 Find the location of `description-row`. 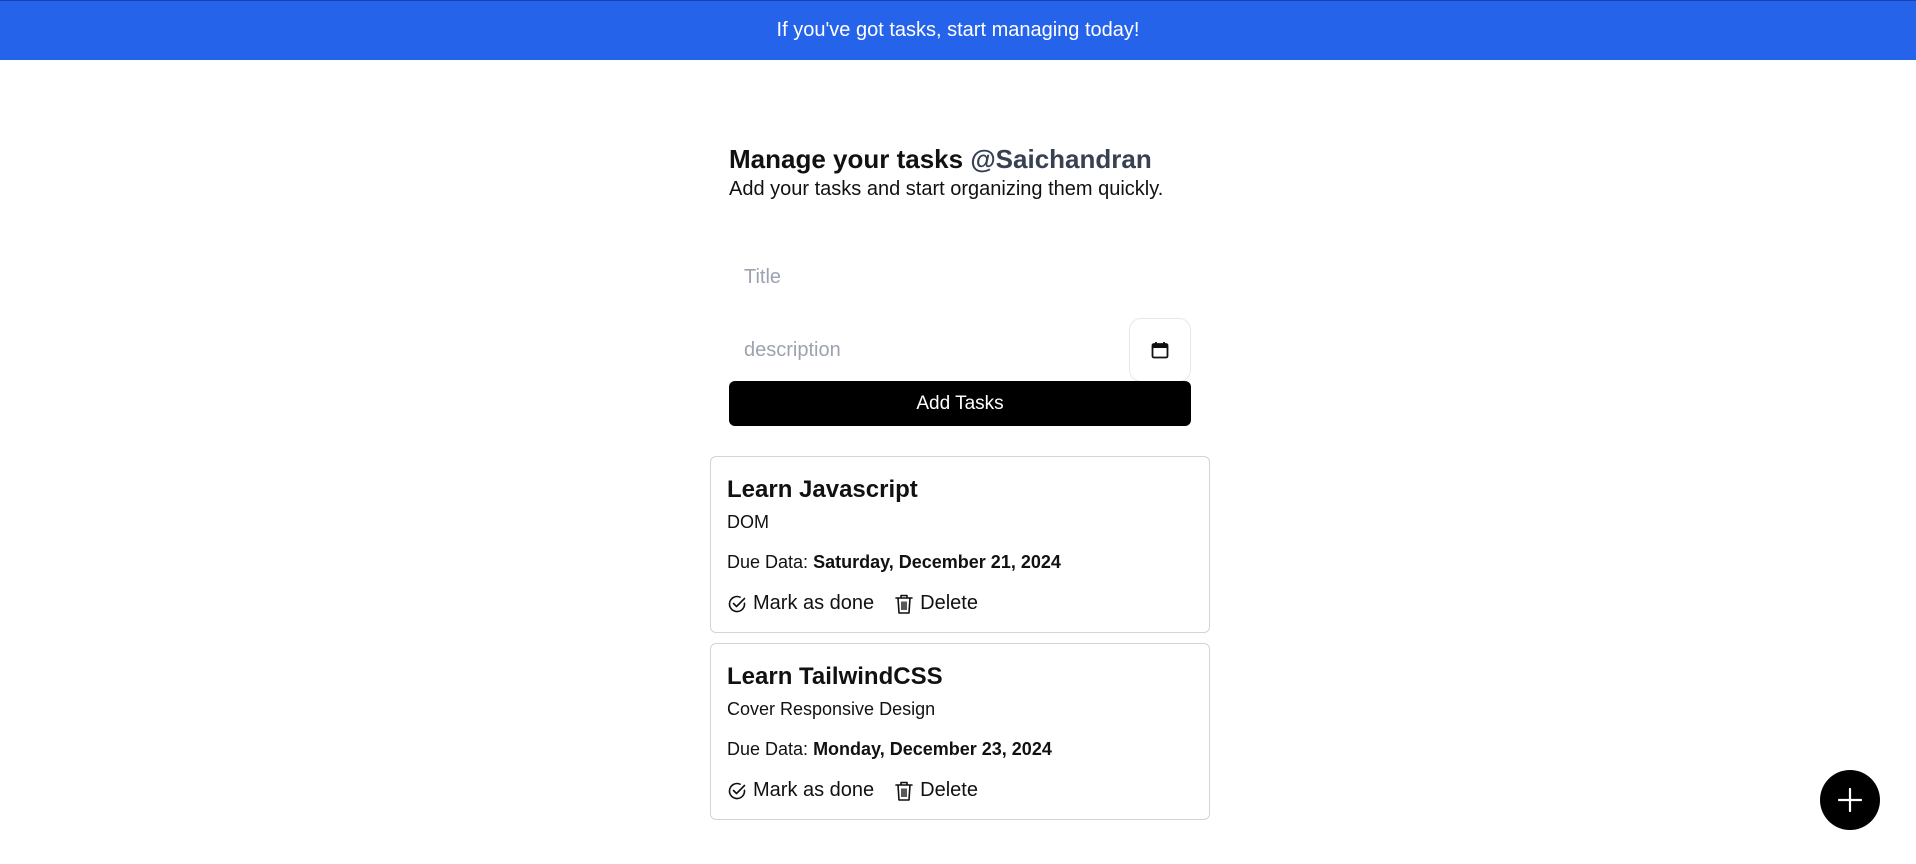

description-row is located at coordinates (960, 350).